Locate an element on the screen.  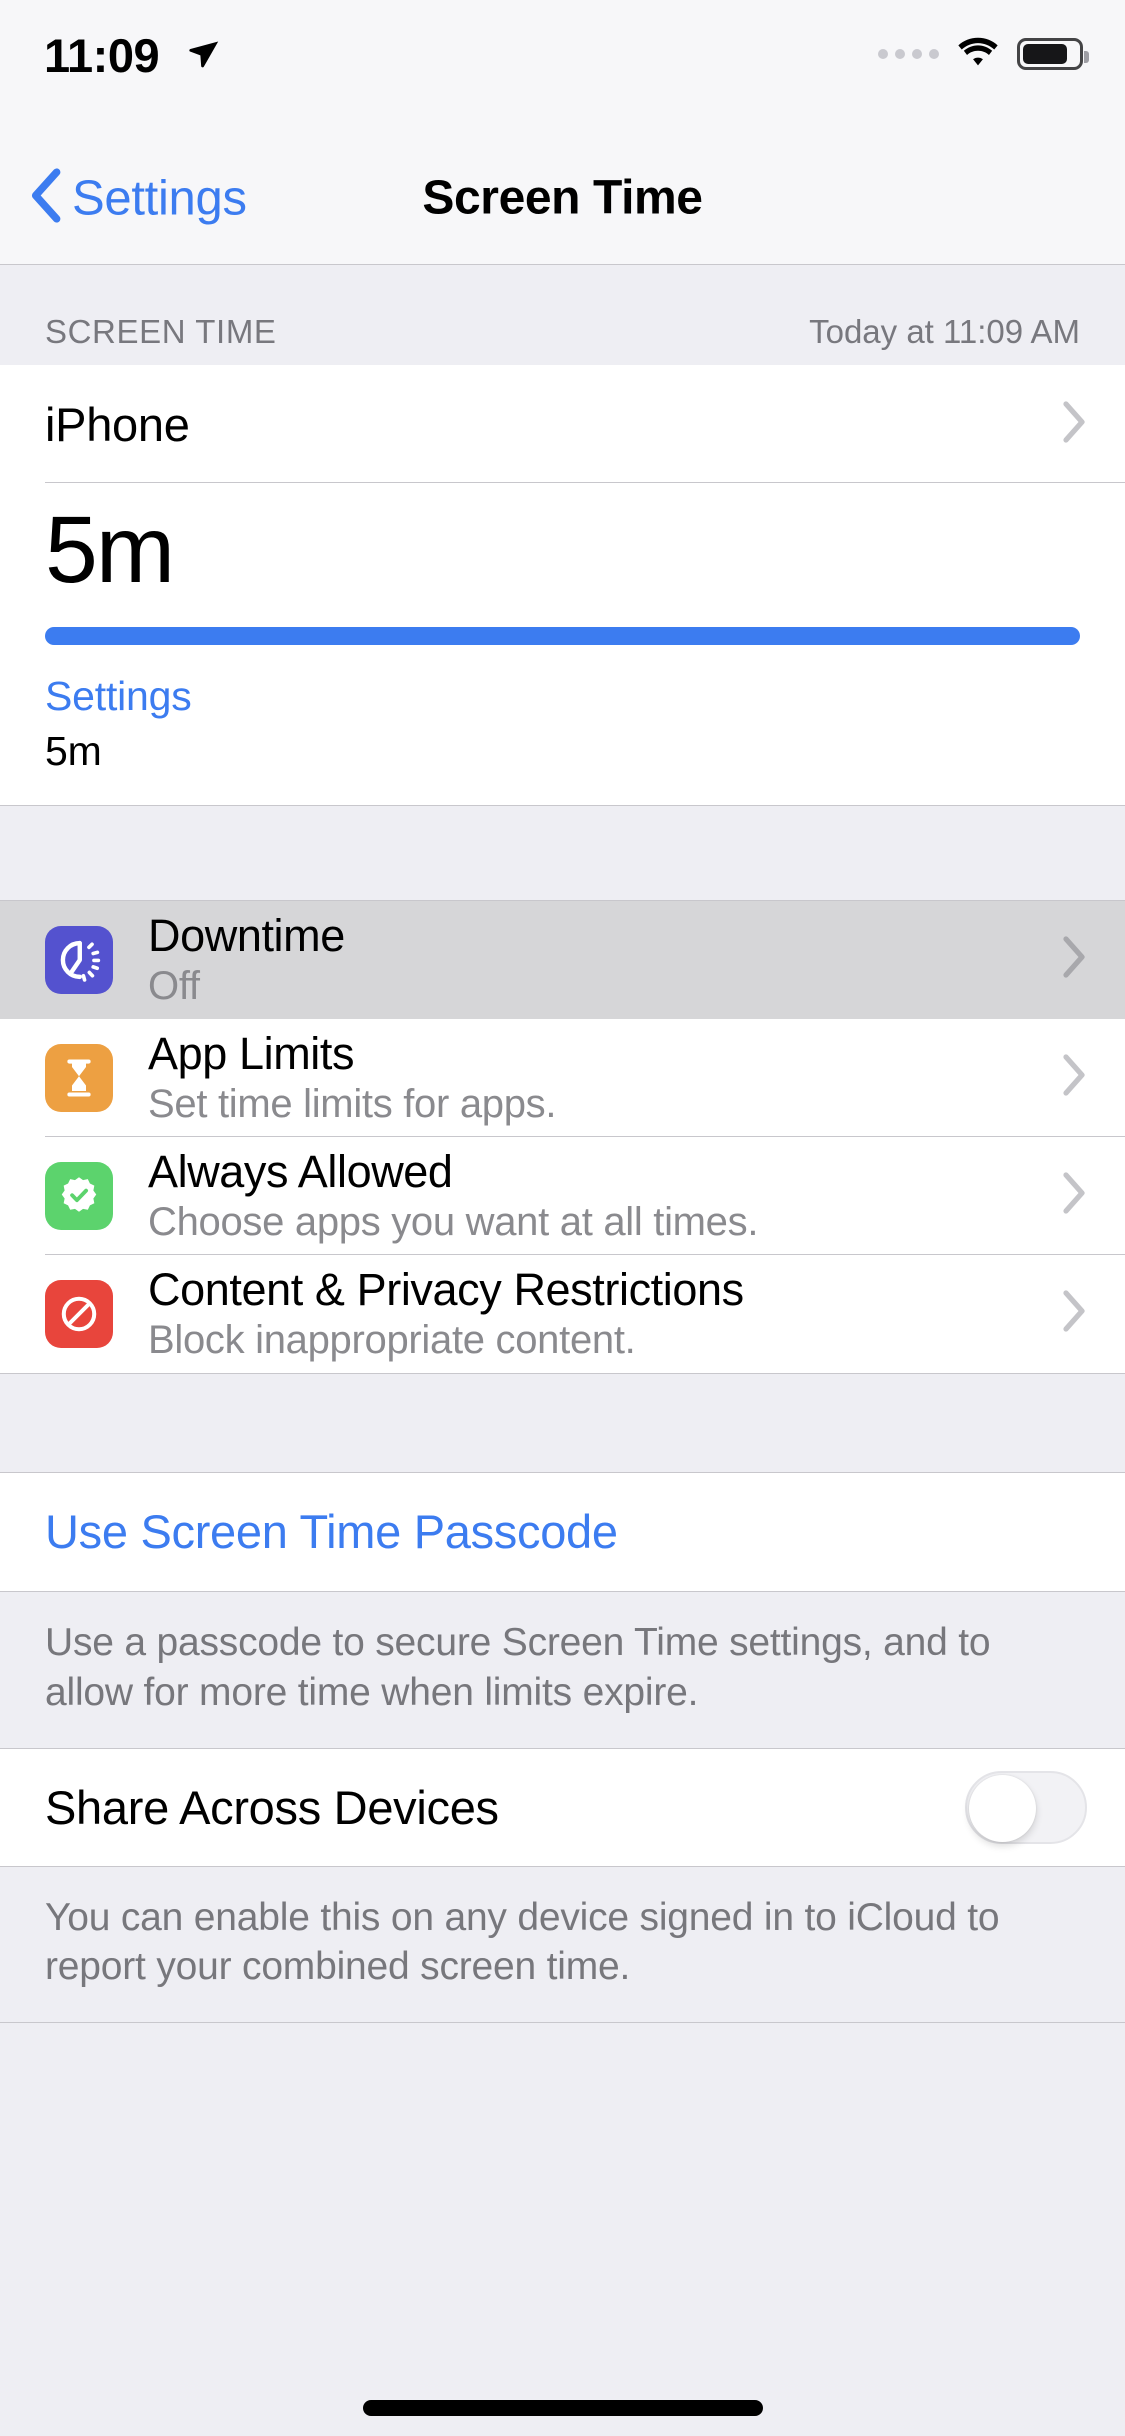
hourglass-icon is located at coordinates (79, 1077).